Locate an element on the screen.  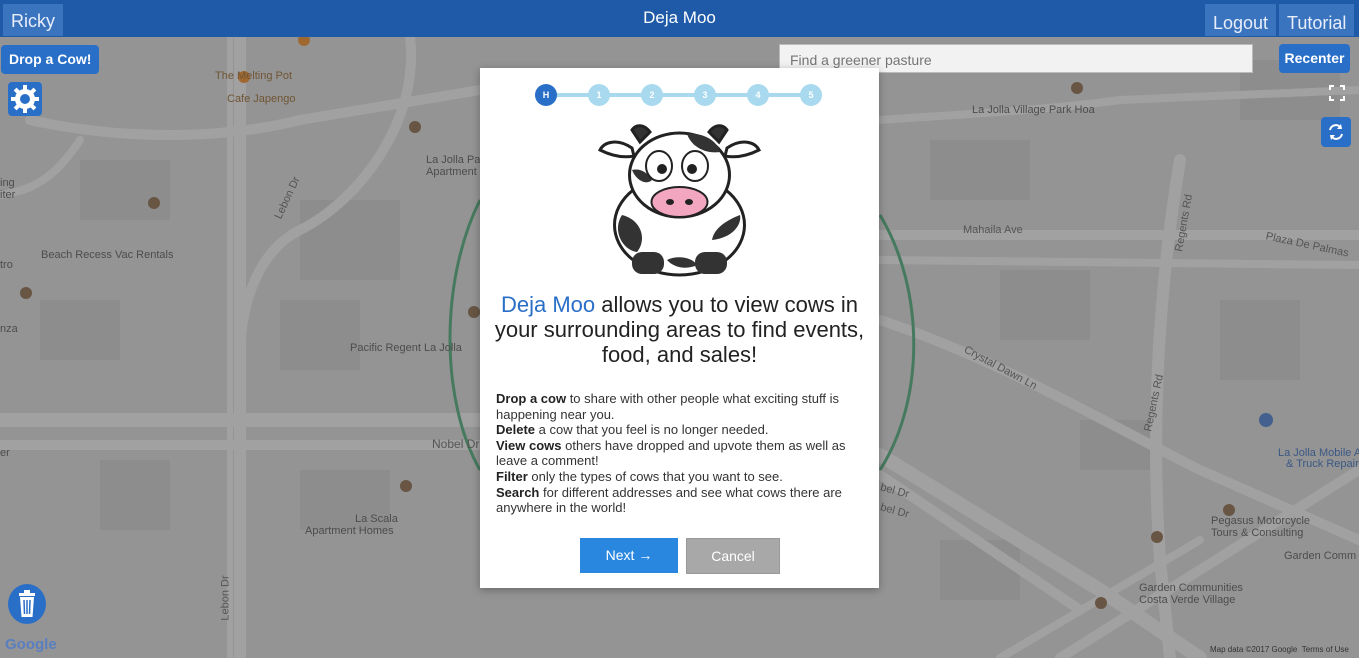
desc-bold: Drop a cow is located at coordinates (531, 398).